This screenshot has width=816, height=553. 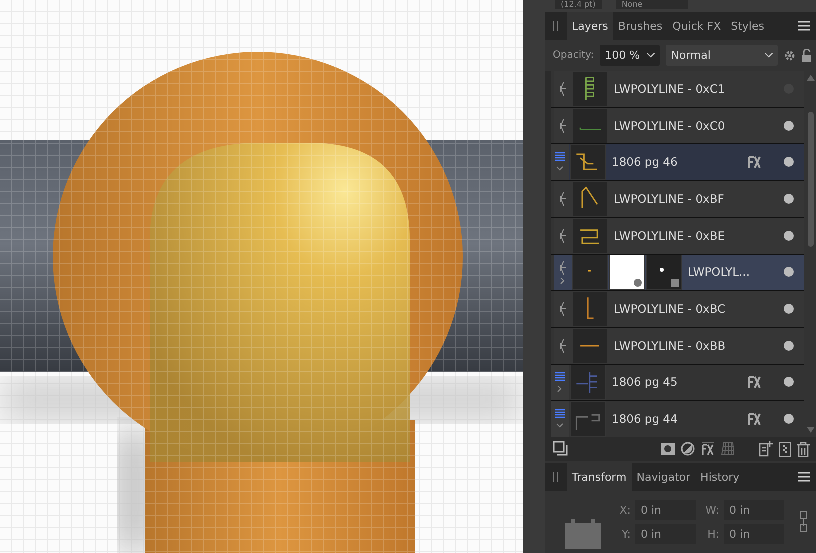 What do you see at coordinates (669, 199) in the screenshot?
I see `layer-name: LWPOLYLINE - 0xBF` at bounding box center [669, 199].